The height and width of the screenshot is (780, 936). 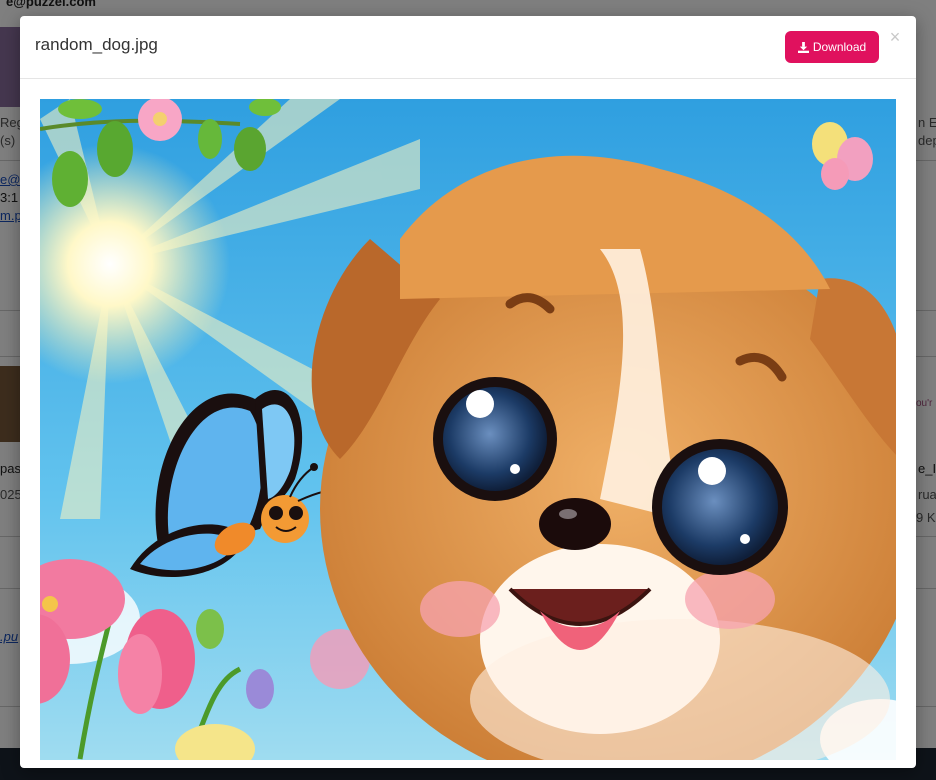 What do you see at coordinates (895, 37) in the screenshot?
I see `close-button: ×` at bounding box center [895, 37].